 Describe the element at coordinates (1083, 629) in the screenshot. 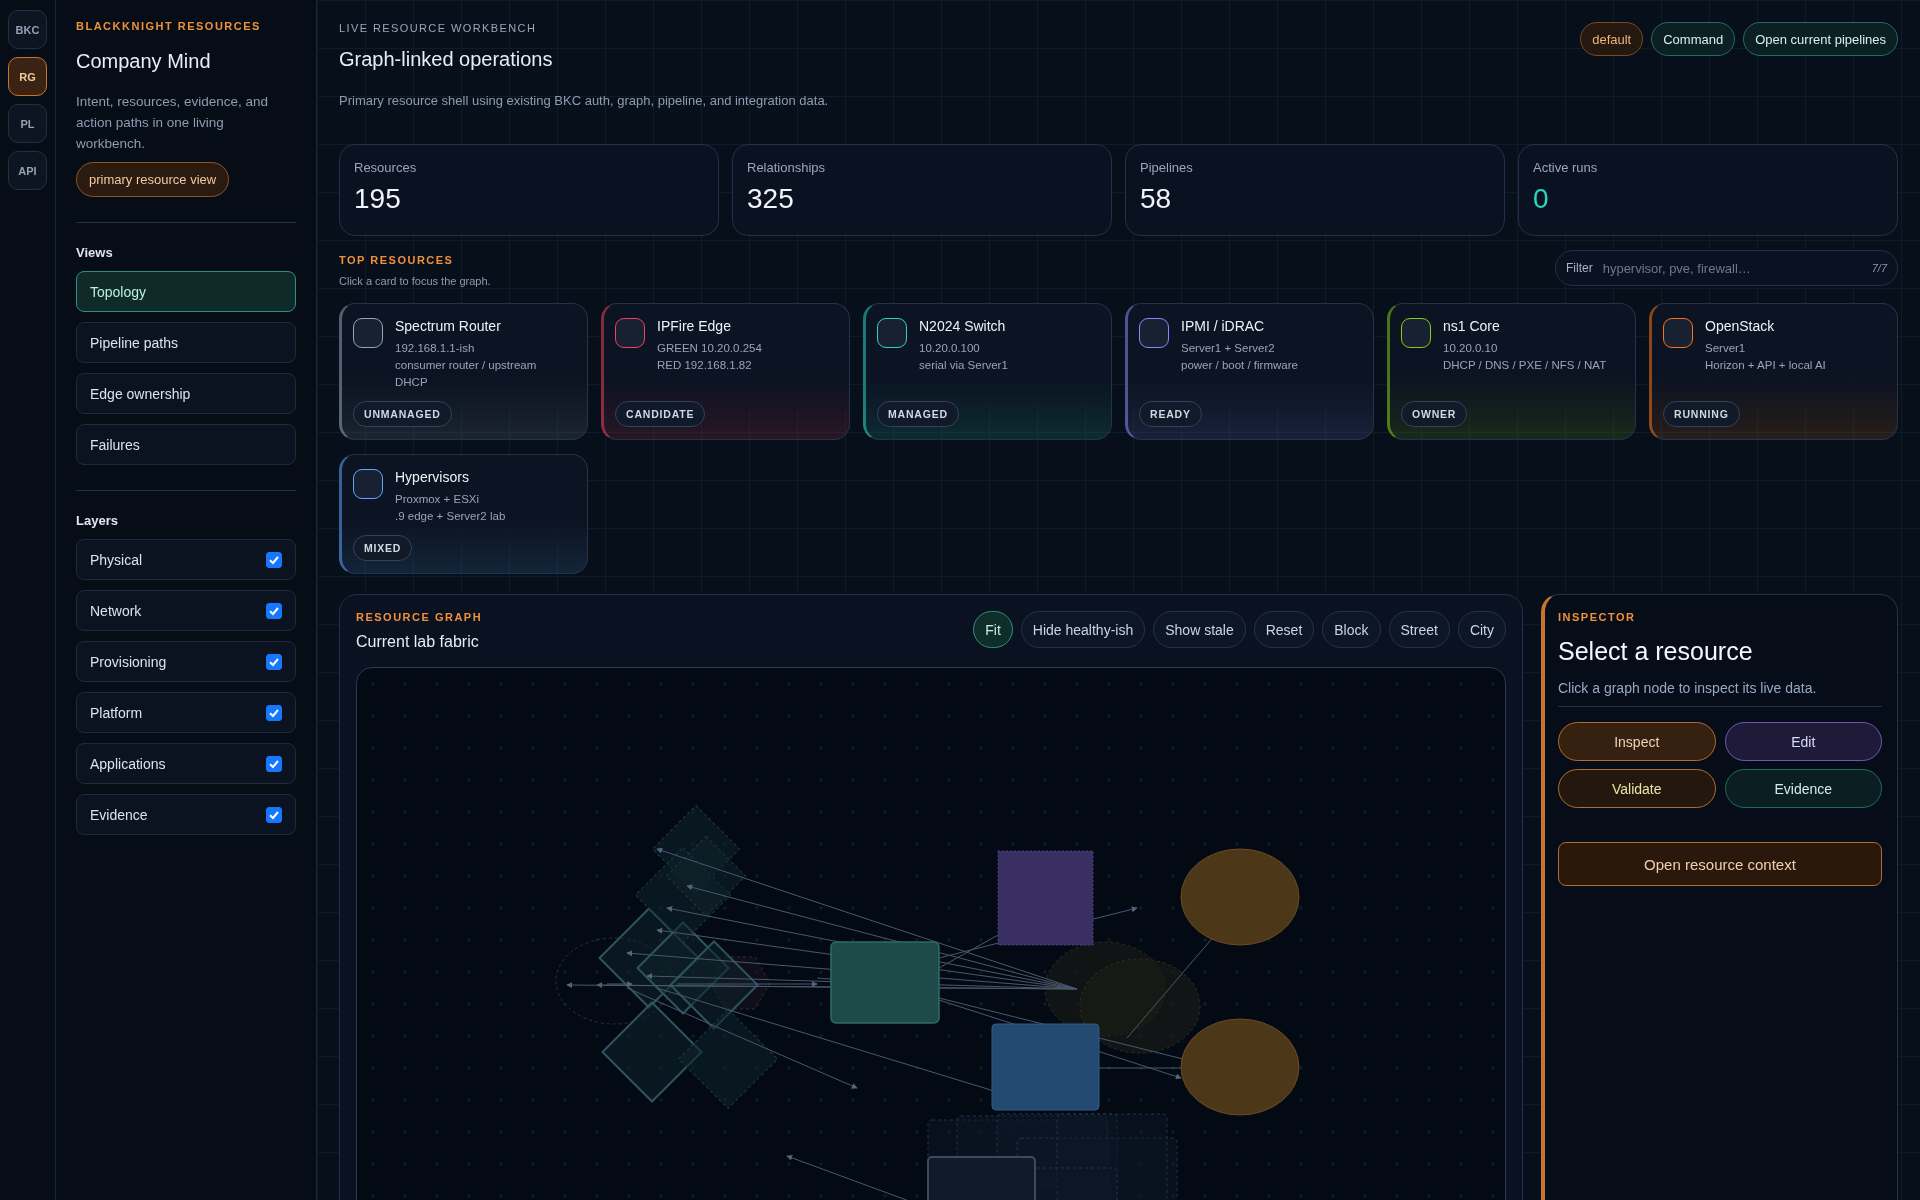

I see `graph-control: Hide healthy-ish` at that location.